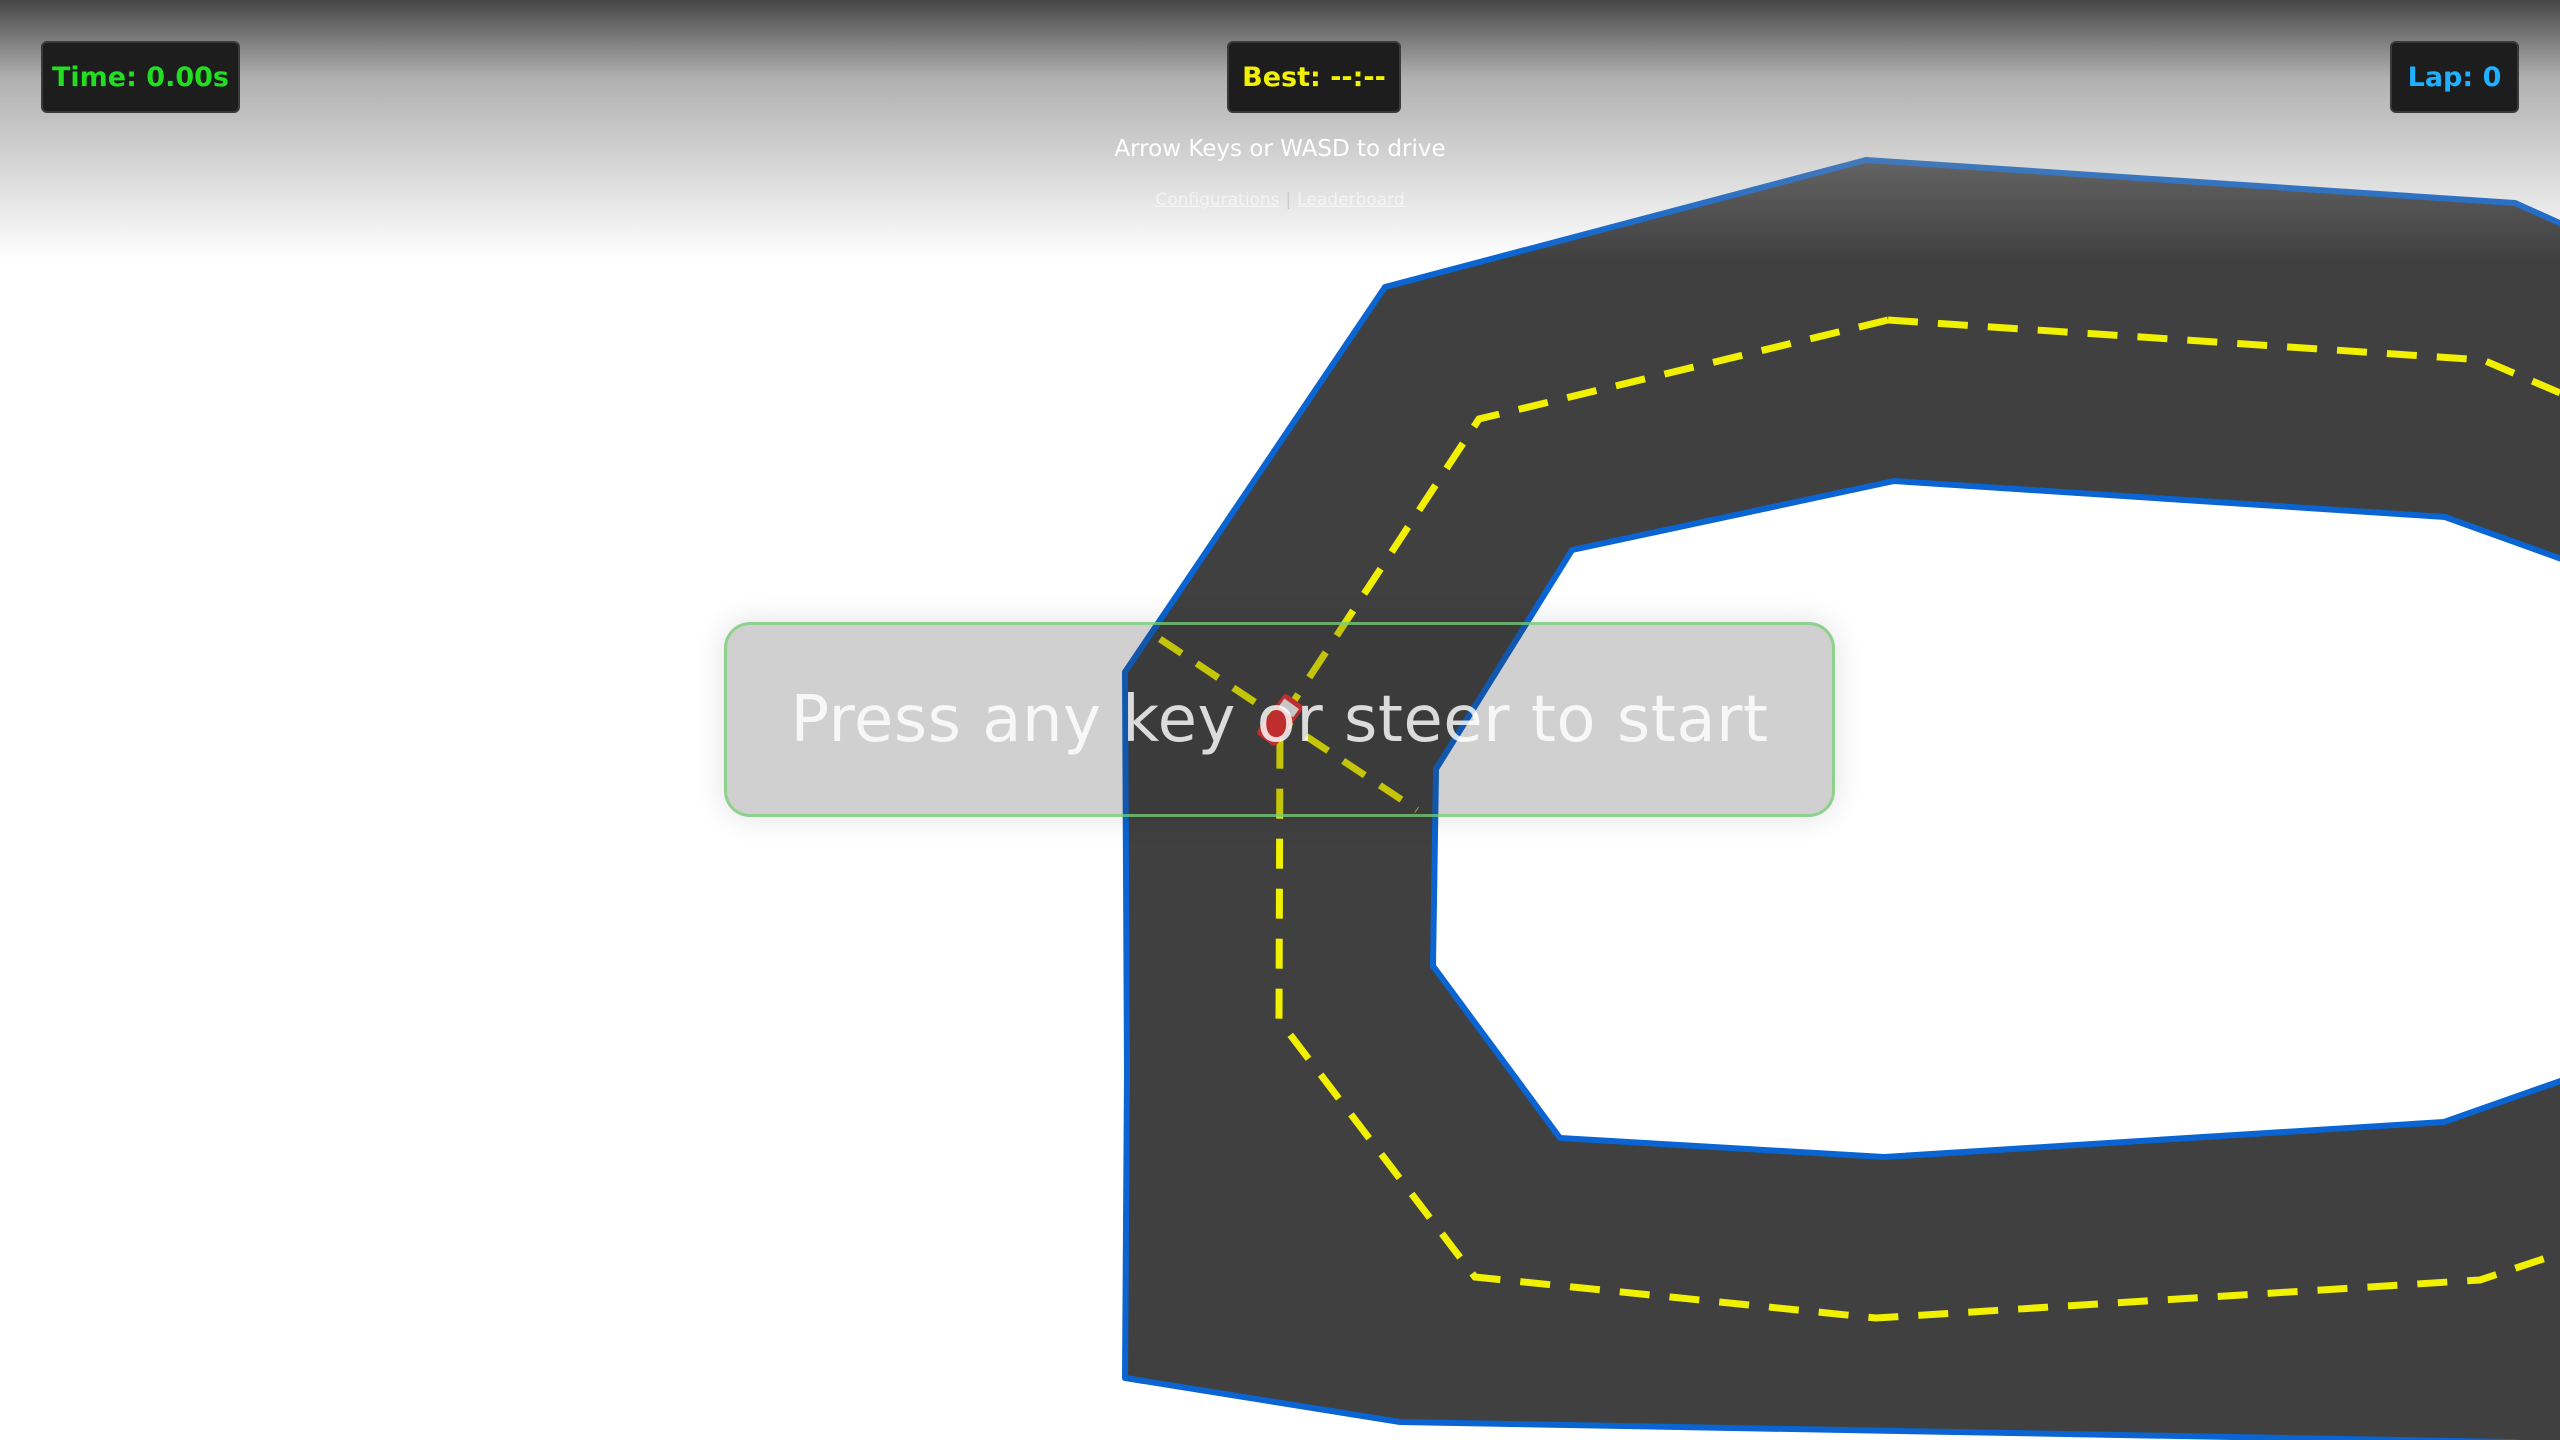 This screenshot has height=1440, width=2560. I want to click on time-text: Time: 0.00s, so click(140, 77).